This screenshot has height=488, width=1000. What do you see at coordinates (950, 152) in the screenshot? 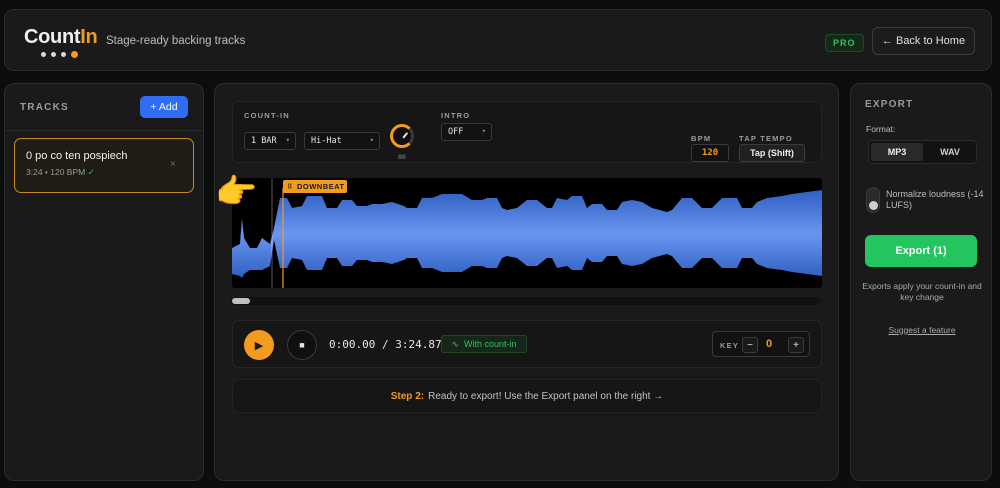
I see `format-wav-button: WAV` at bounding box center [950, 152].